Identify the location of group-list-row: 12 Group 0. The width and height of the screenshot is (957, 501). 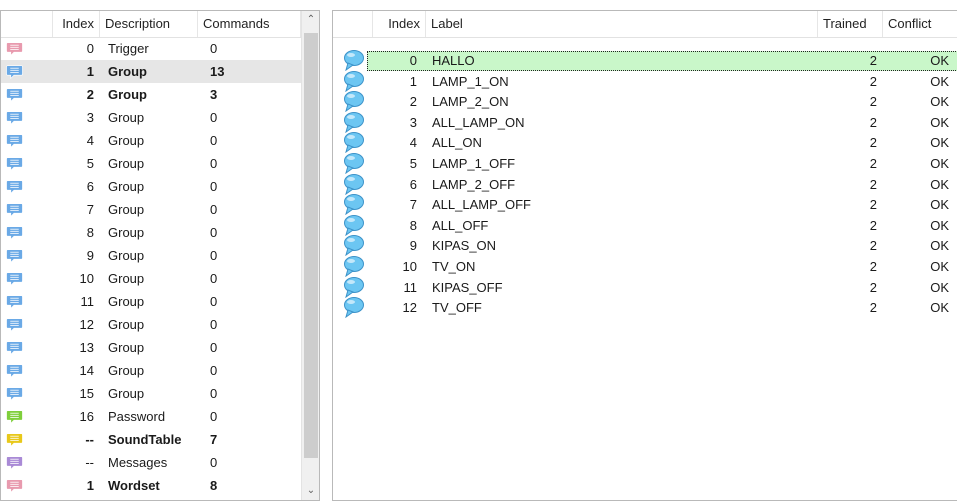
(151, 324).